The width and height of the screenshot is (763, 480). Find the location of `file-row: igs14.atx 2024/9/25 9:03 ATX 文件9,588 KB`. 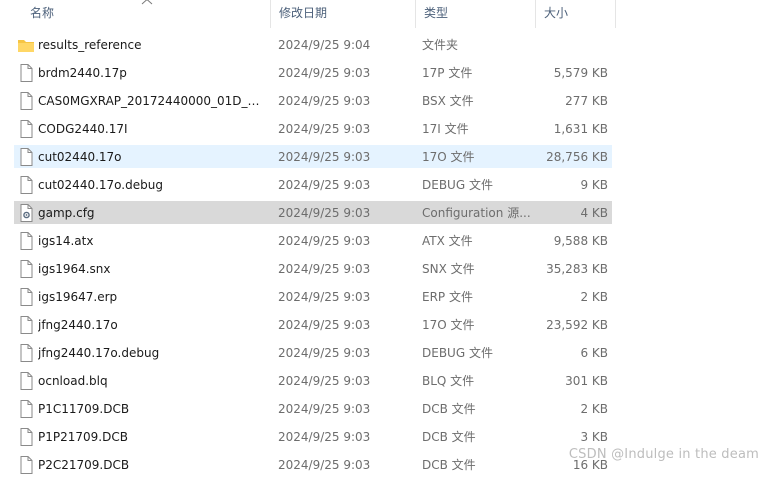

file-row: igs14.atx 2024/9/25 9:03 ATX 文件9,588 KB is located at coordinates (381, 242).